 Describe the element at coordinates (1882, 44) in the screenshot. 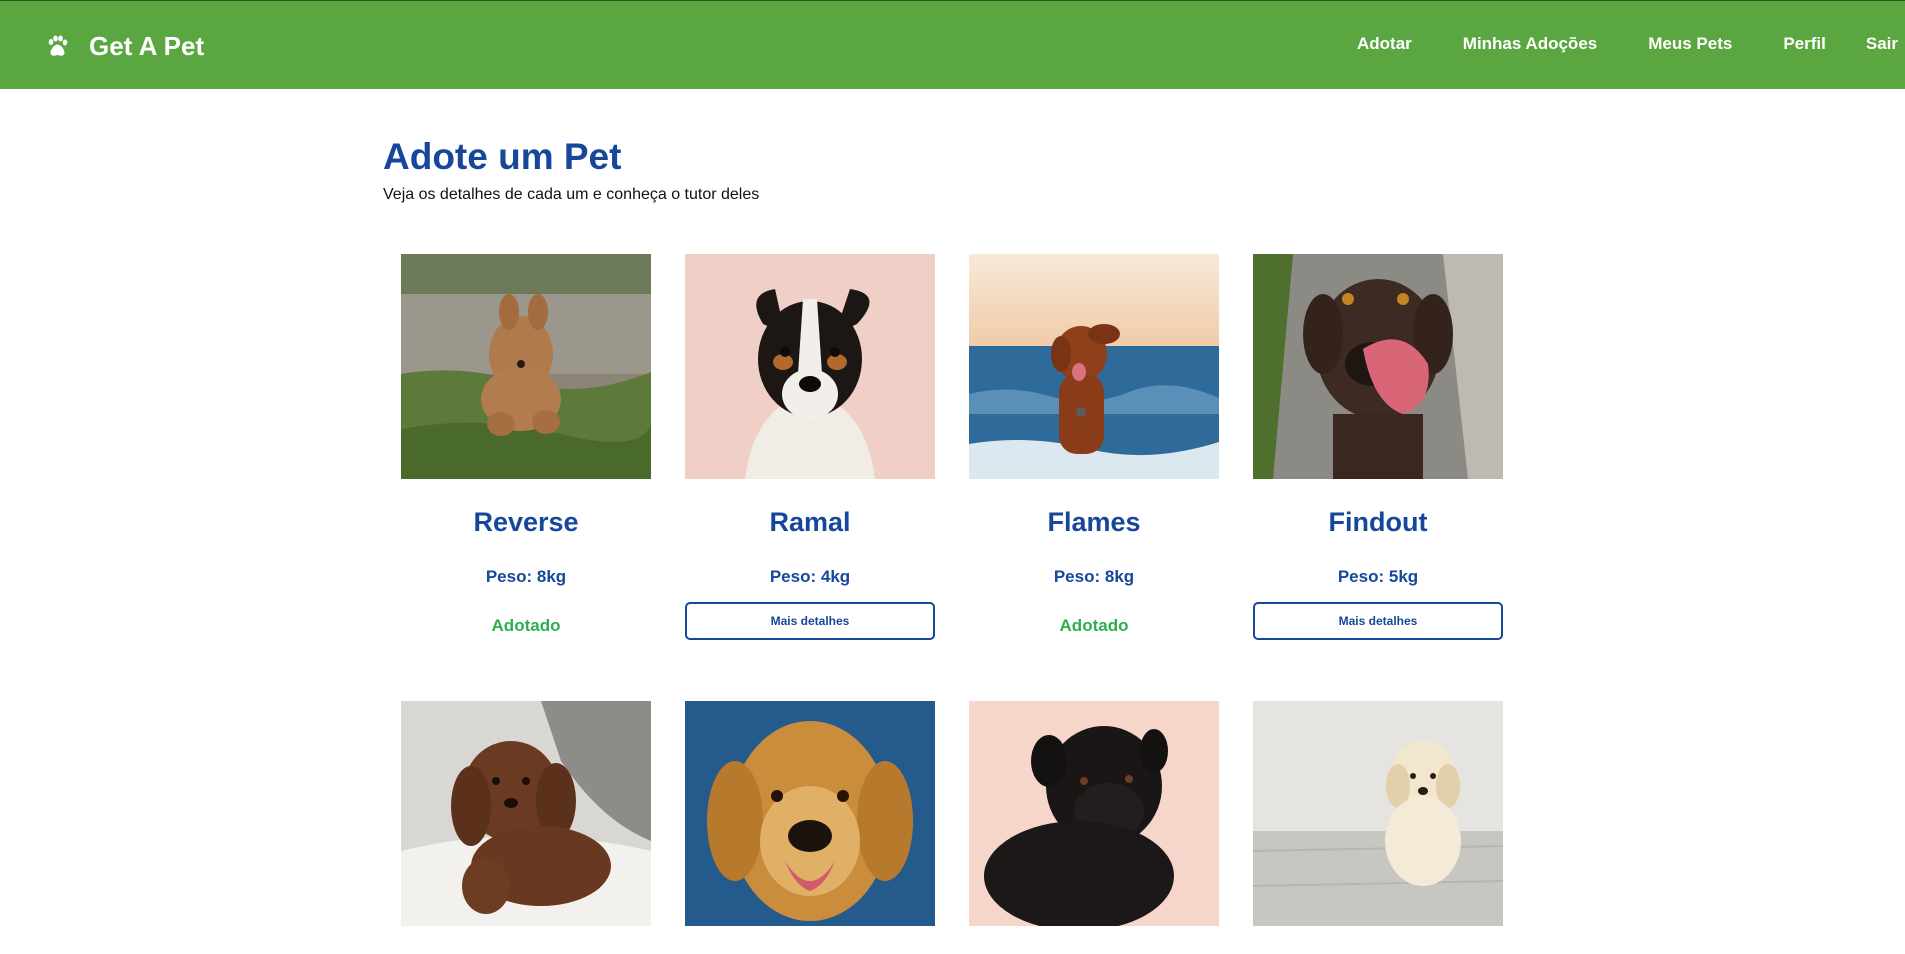

I see `nav-link-sair: Sair` at that location.